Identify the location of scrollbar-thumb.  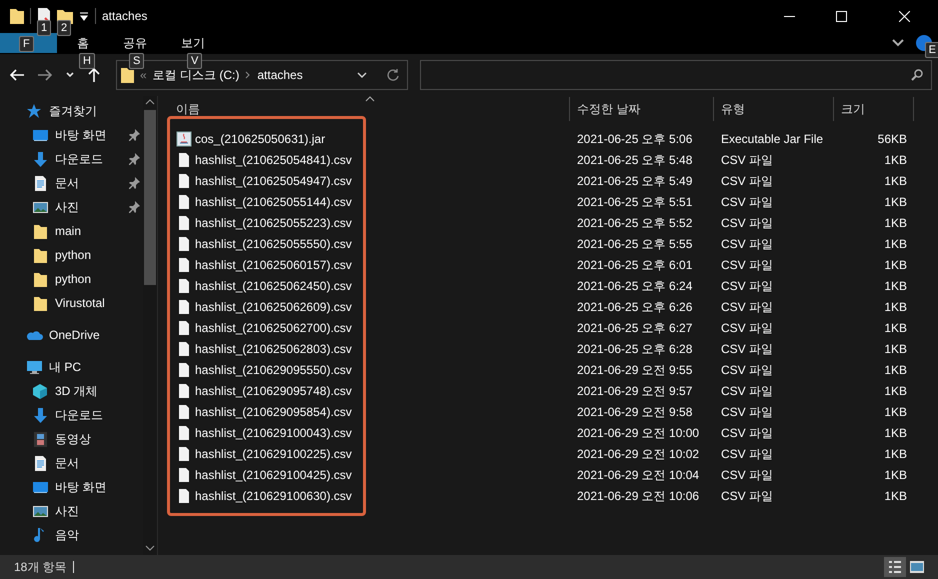
(150, 197).